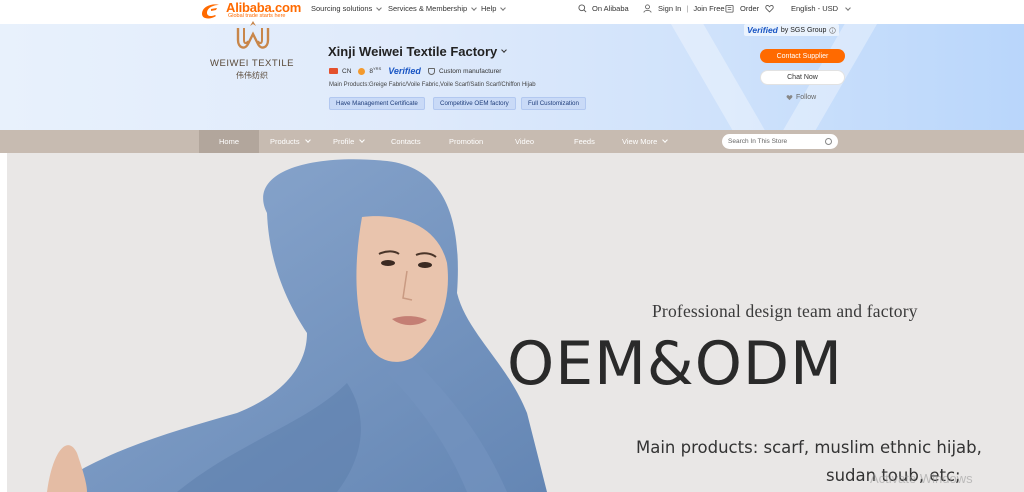 This screenshot has width=1024, height=492. What do you see at coordinates (553, 103) in the screenshot?
I see `tag-full-customization: Full Customization` at bounding box center [553, 103].